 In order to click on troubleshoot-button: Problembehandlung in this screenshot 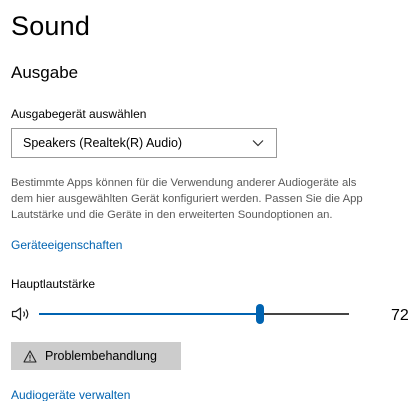, I will do `click(96, 356)`.